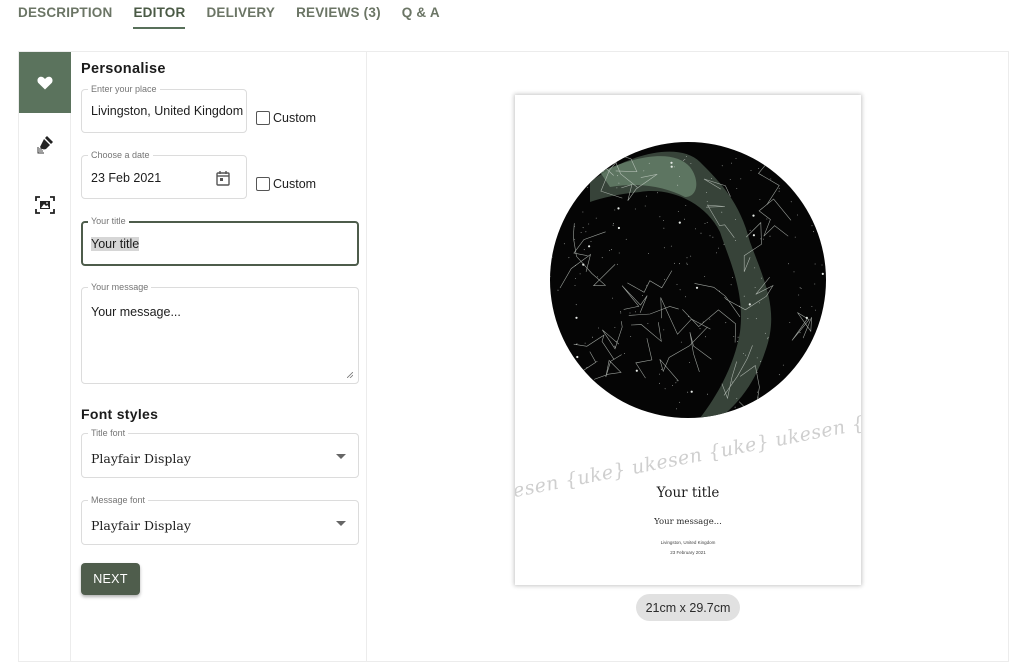 The image size is (1024, 671). What do you see at coordinates (220, 453) in the screenshot?
I see `title-font-select: Title font Playfair Display` at bounding box center [220, 453].